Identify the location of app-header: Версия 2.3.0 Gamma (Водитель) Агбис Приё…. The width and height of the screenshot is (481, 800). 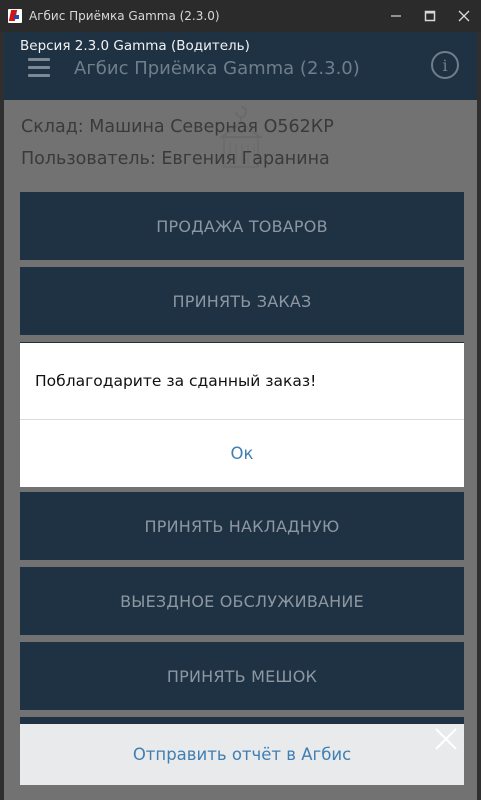
(240, 66).